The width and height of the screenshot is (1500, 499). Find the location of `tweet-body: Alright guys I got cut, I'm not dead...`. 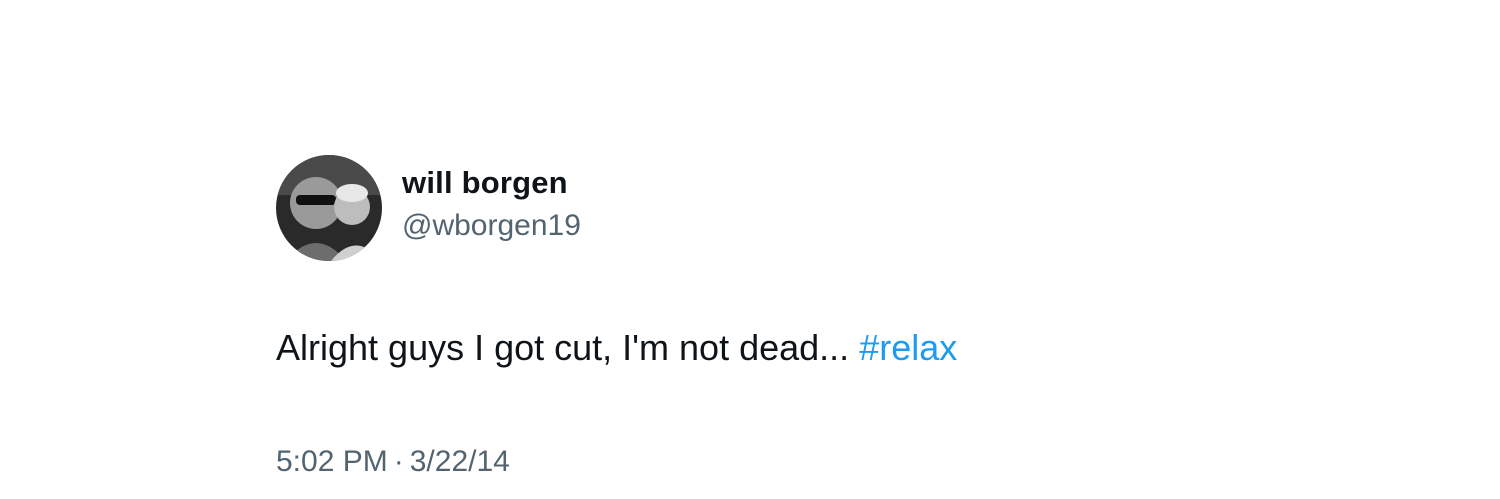

tweet-body: Alright guys I got cut, I'm not dead... is located at coordinates (563, 347).